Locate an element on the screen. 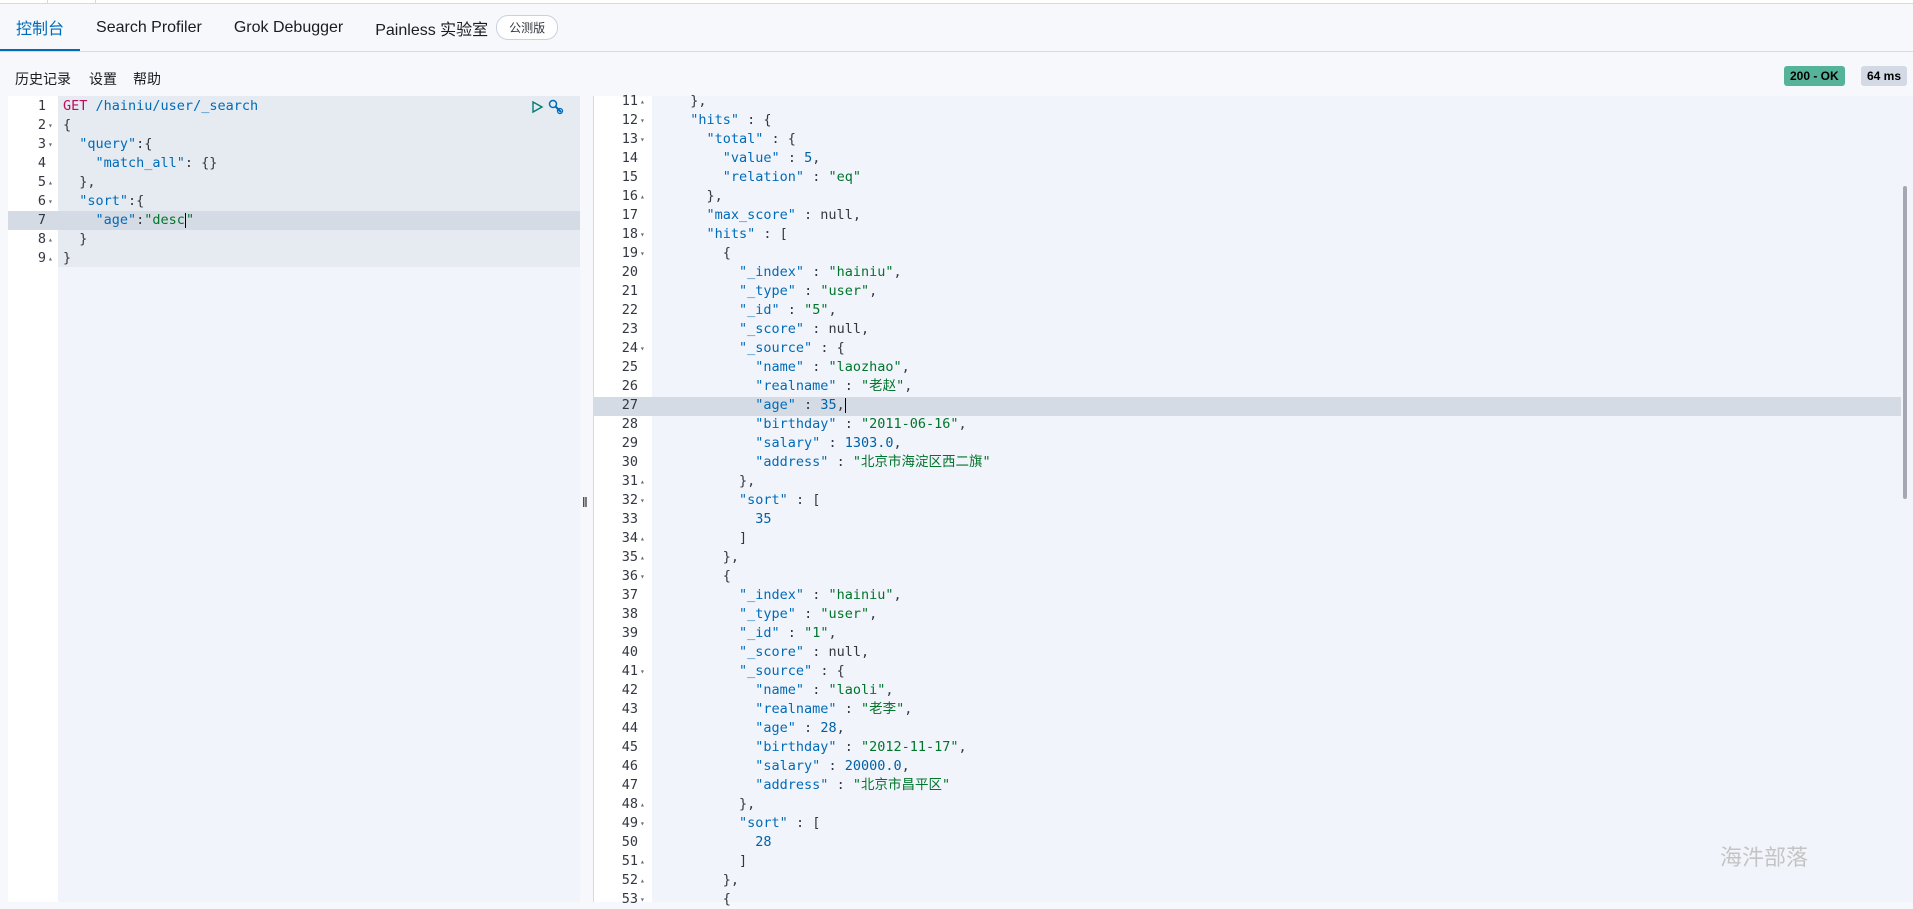 Image resolution: width=1913 pixels, height=909 pixels. line-number: 33 is located at coordinates (629, 519).